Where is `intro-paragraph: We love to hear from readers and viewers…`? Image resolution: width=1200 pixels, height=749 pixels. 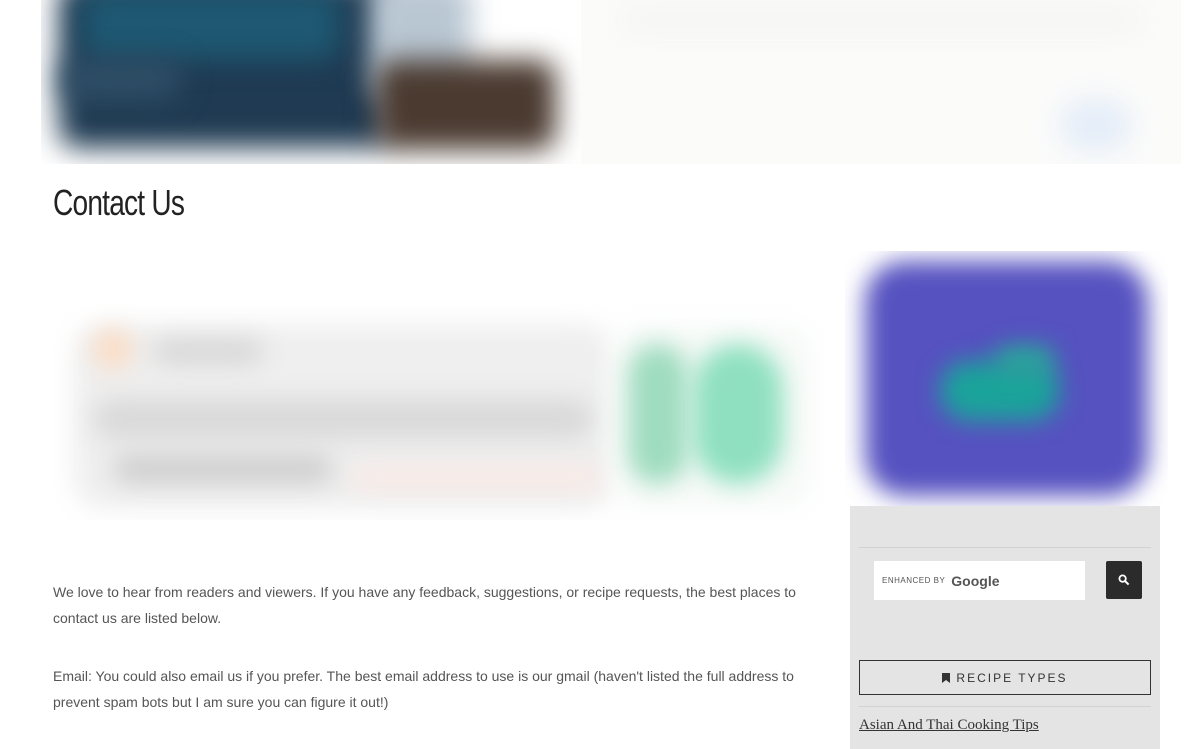
intro-paragraph: We love to hear from readers and viewers… is located at coordinates (424, 605).